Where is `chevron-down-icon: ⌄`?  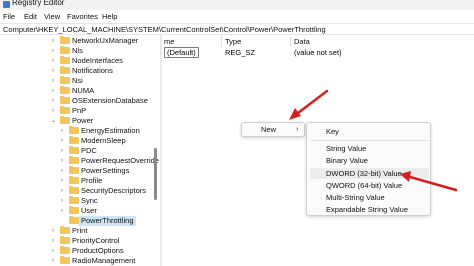
chevron-down-icon: ⌄ is located at coordinates (53, 121).